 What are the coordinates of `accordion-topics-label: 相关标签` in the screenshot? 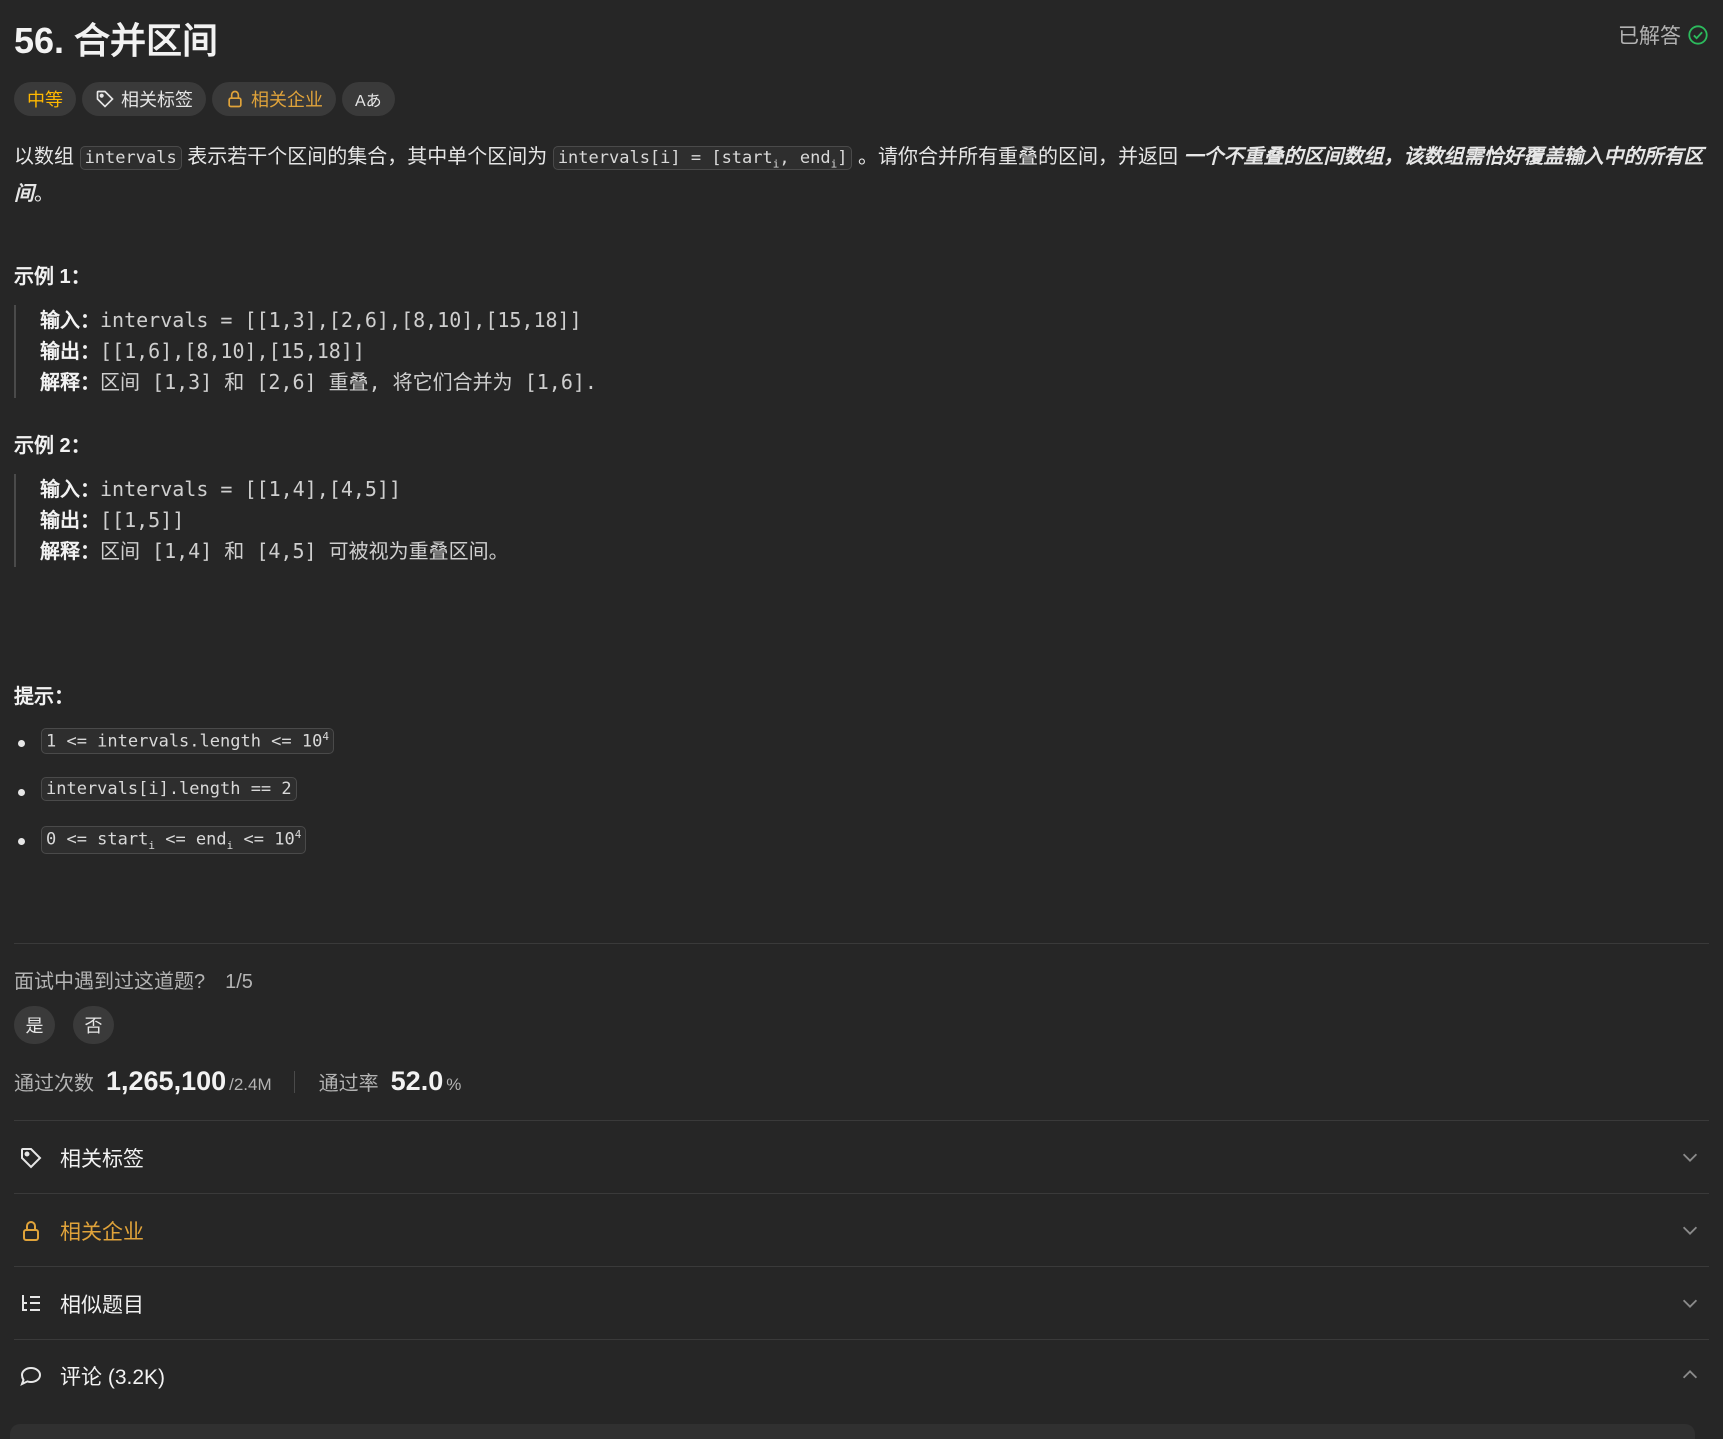 It's located at (102, 1159).